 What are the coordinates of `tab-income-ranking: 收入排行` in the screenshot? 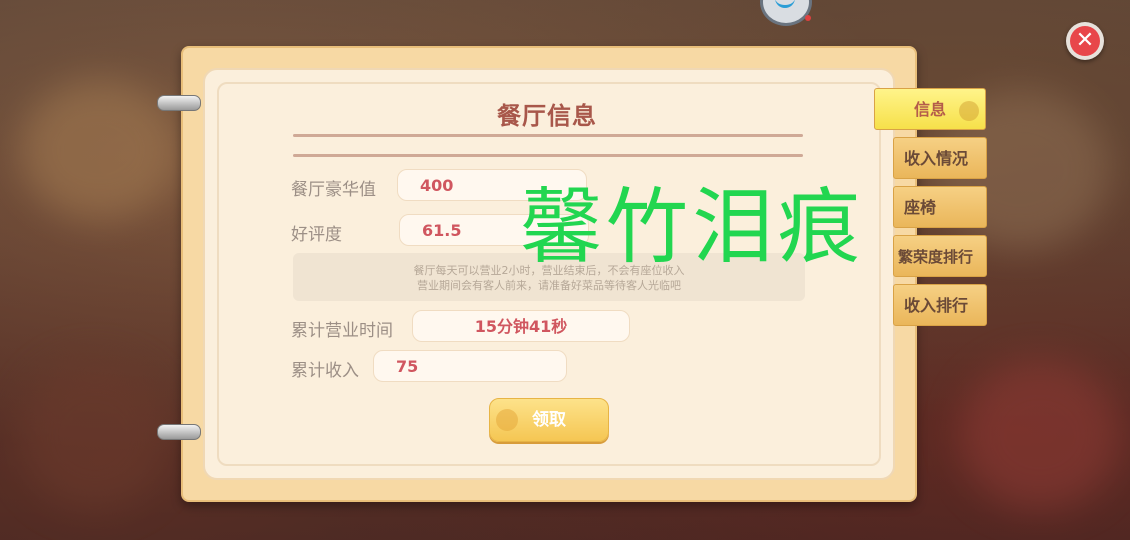 It's located at (940, 305).